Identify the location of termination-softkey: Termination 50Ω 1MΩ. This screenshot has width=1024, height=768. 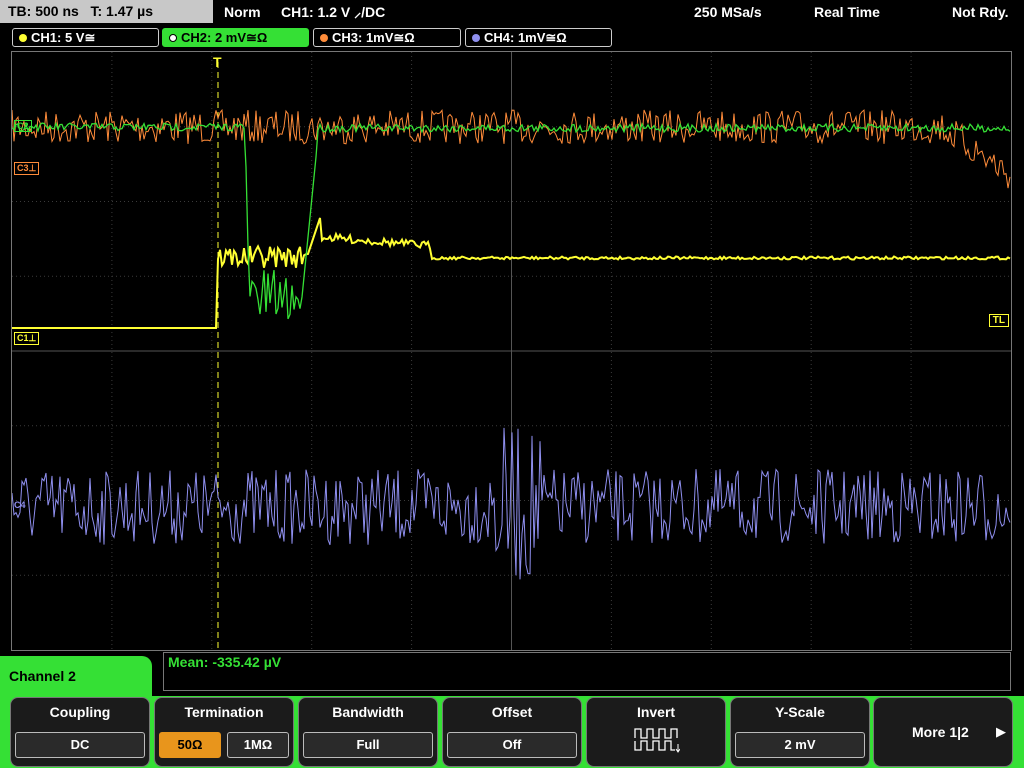
(224, 732).